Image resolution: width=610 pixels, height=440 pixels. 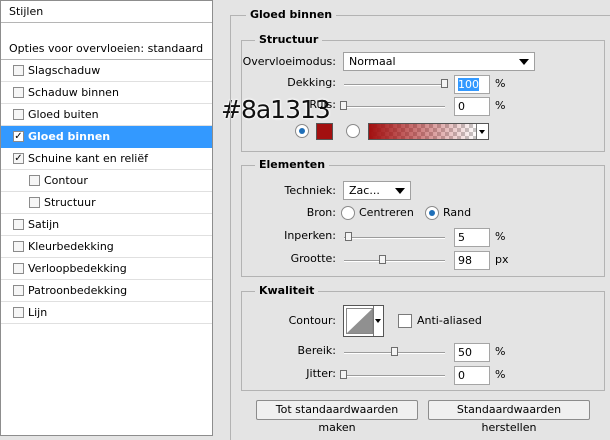 What do you see at coordinates (302, 131) in the screenshot?
I see `solid-color-radio` at bounding box center [302, 131].